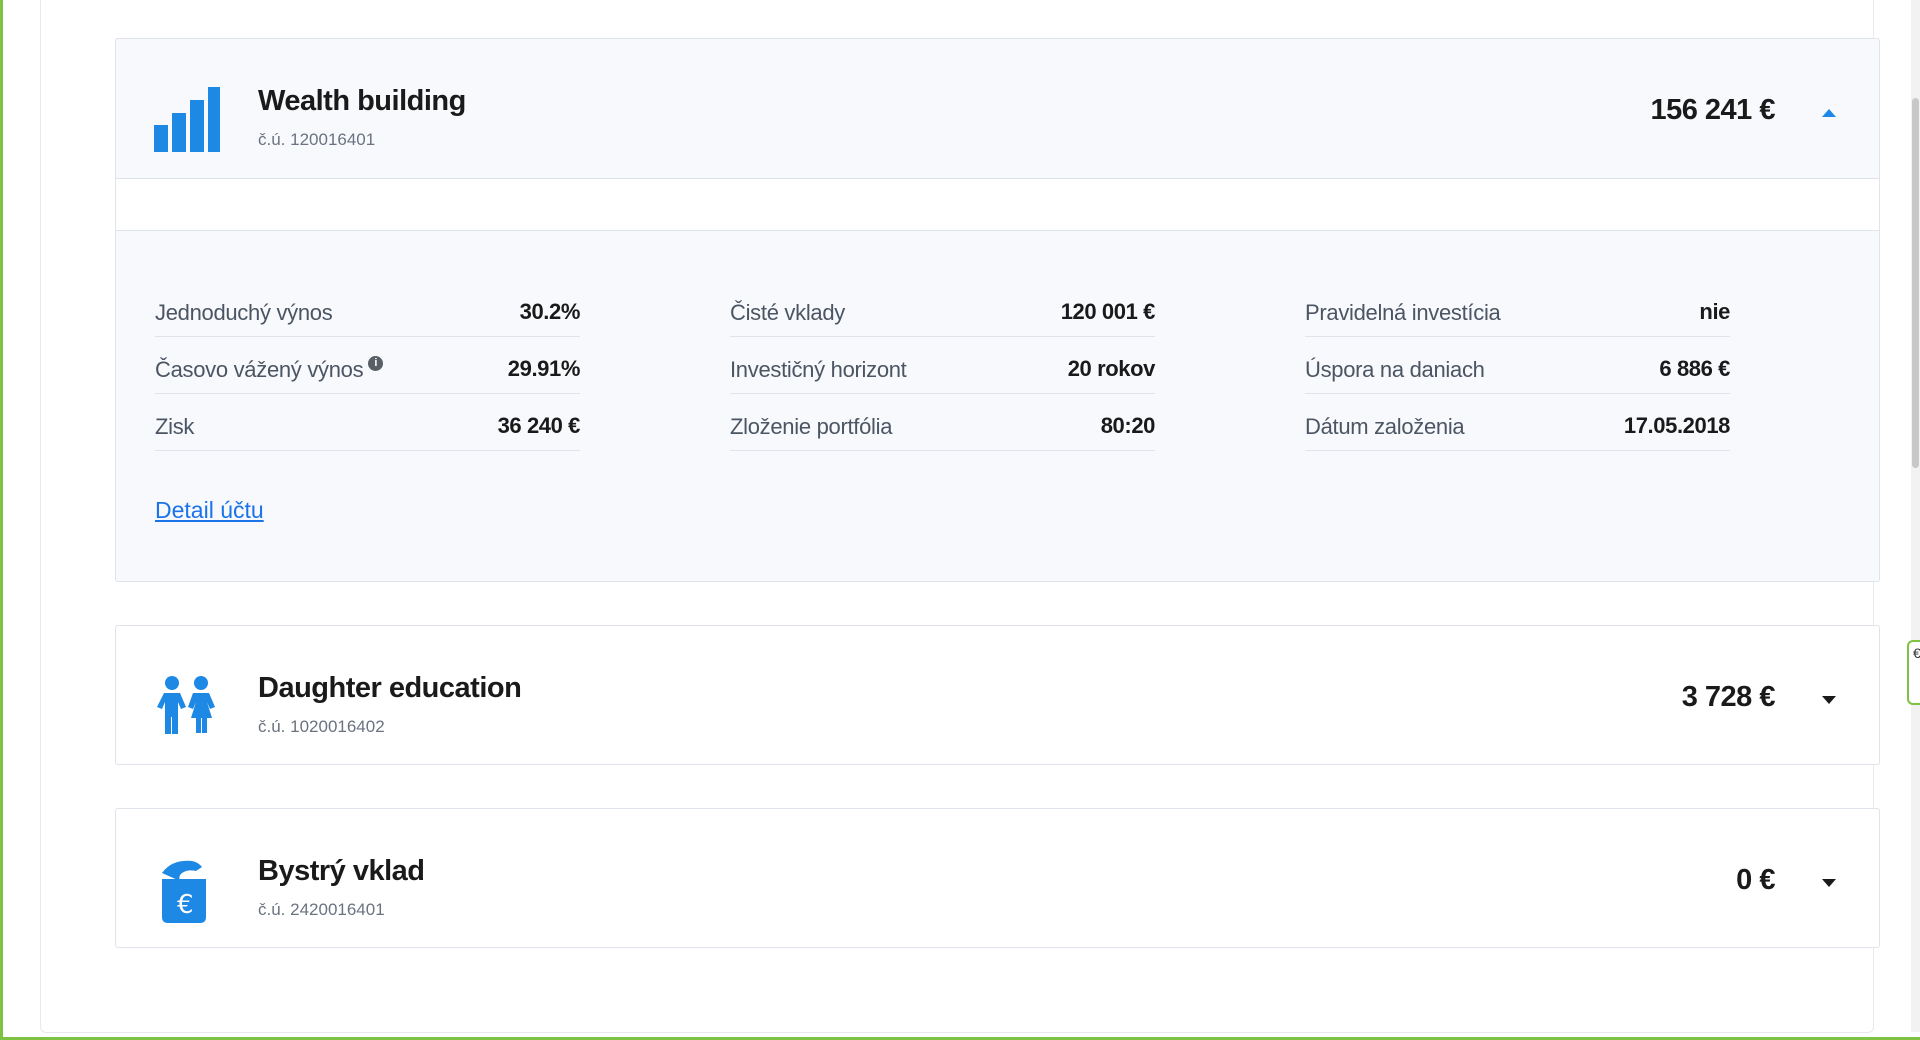 The image size is (1920, 1040). Describe the element at coordinates (1108, 311) in the screenshot. I see `stat-value: 120 001 €` at that location.